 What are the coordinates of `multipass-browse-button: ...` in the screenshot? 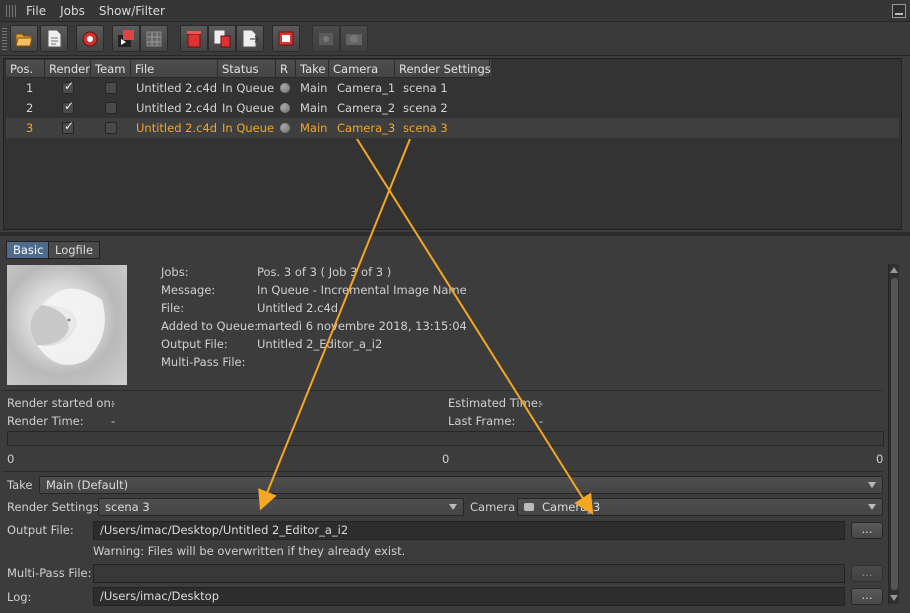 It's located at (867, 573).